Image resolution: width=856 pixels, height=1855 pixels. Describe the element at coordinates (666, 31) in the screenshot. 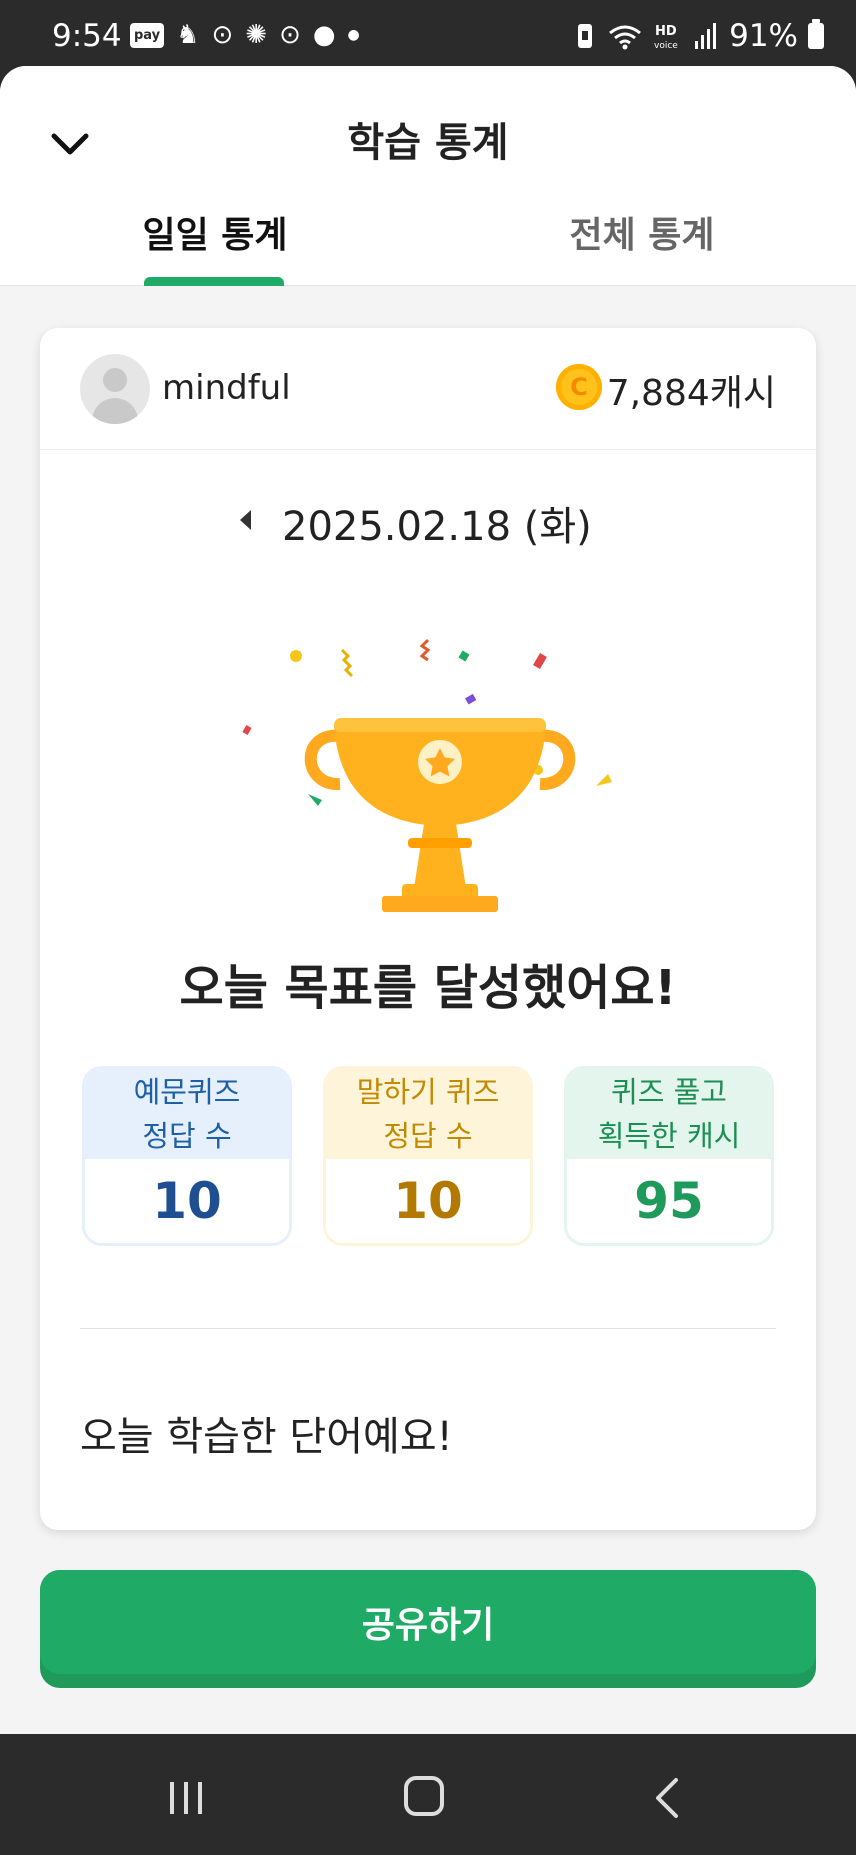

I see `svg-text: HD` at that location.